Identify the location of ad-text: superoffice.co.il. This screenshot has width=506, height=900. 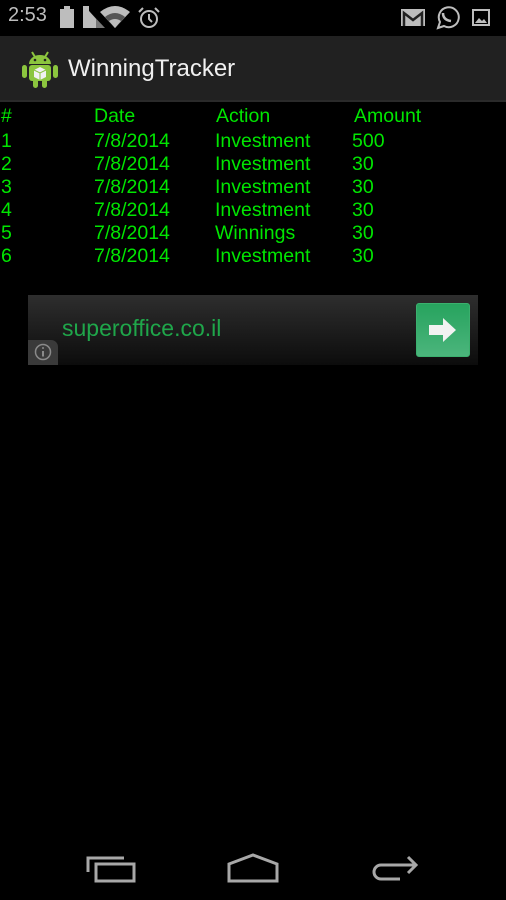
(141, 328).